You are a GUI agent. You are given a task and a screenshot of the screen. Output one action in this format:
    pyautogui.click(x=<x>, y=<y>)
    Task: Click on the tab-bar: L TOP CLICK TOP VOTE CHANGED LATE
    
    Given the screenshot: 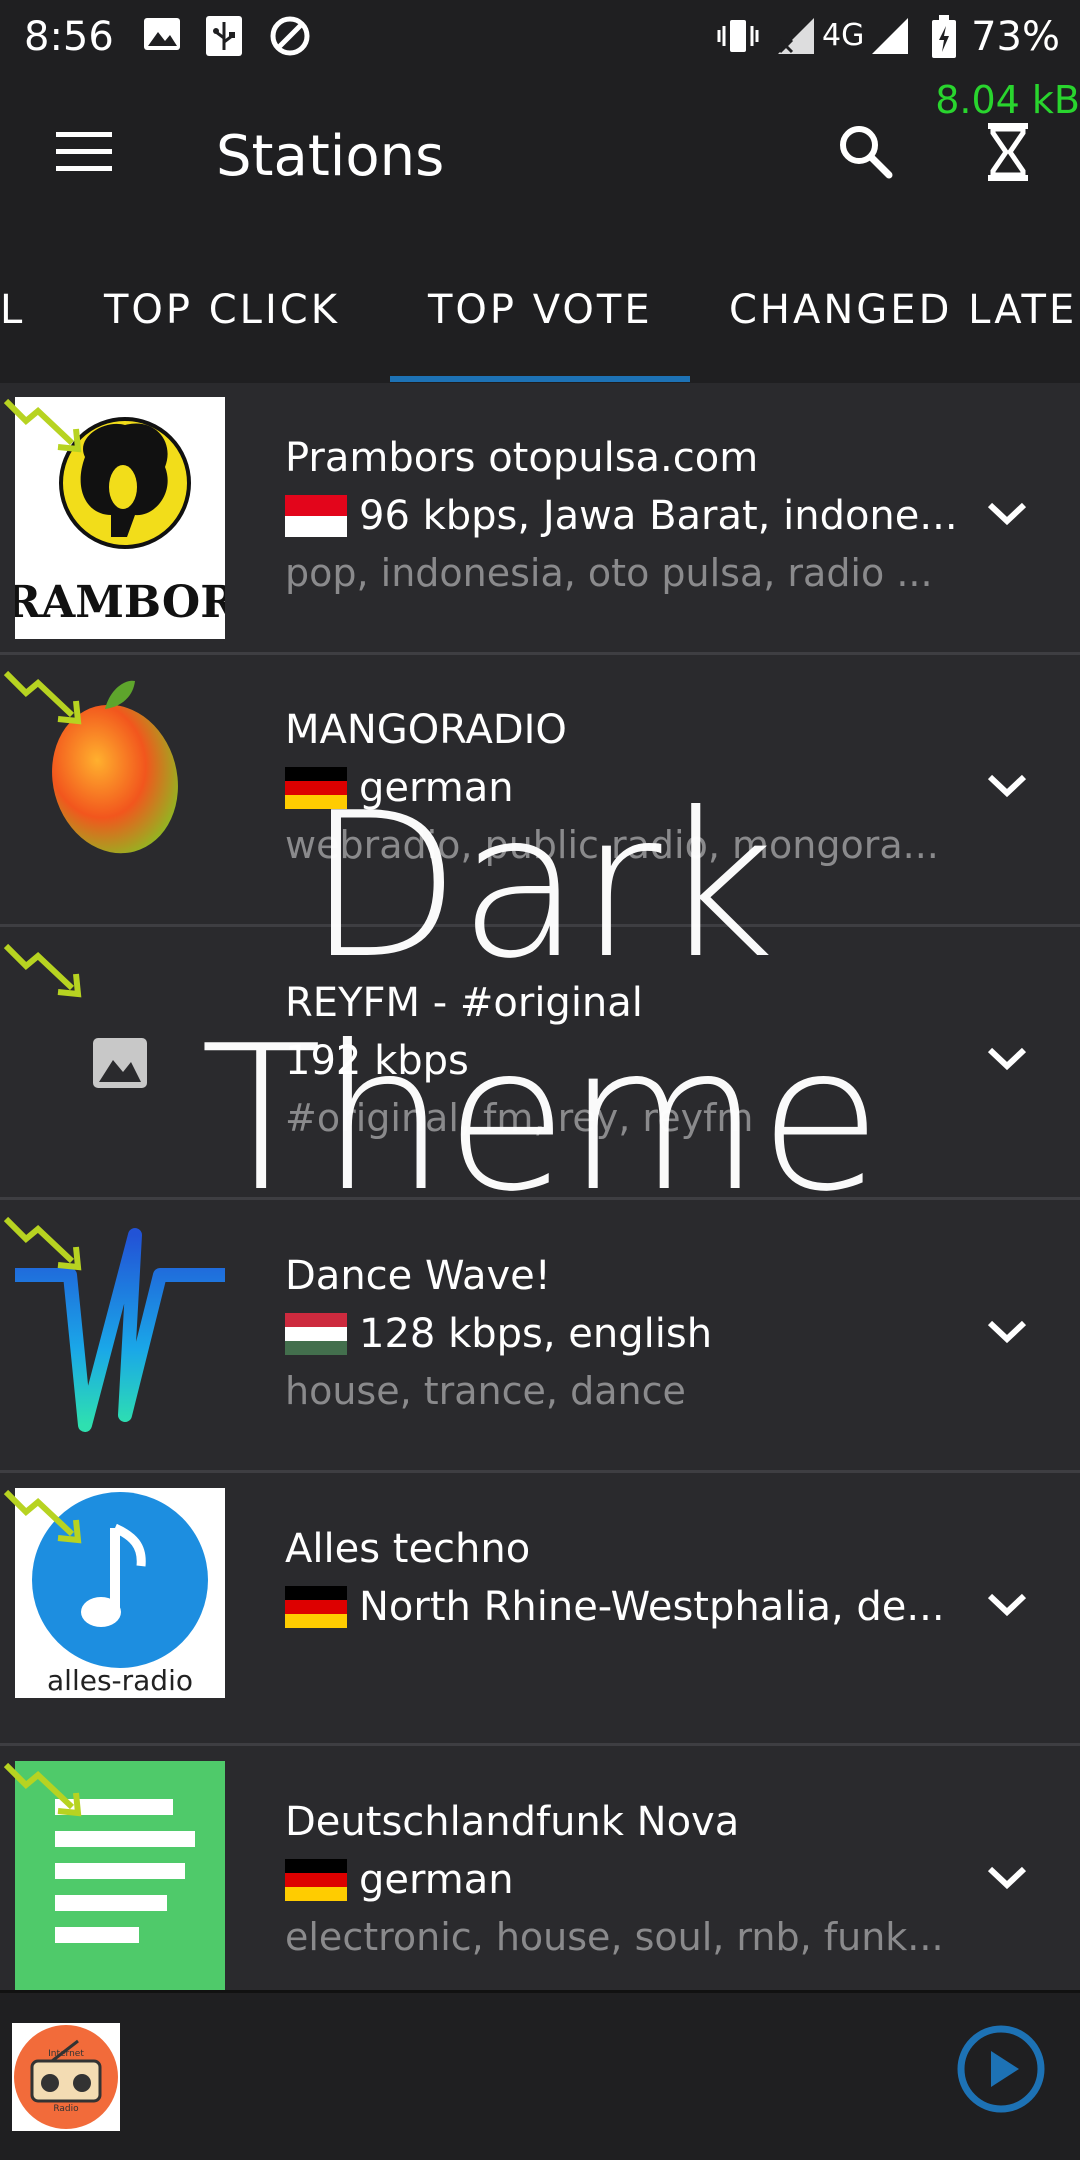 What is the action you would take?
    pyautogui.click(x=540, y=310)
    